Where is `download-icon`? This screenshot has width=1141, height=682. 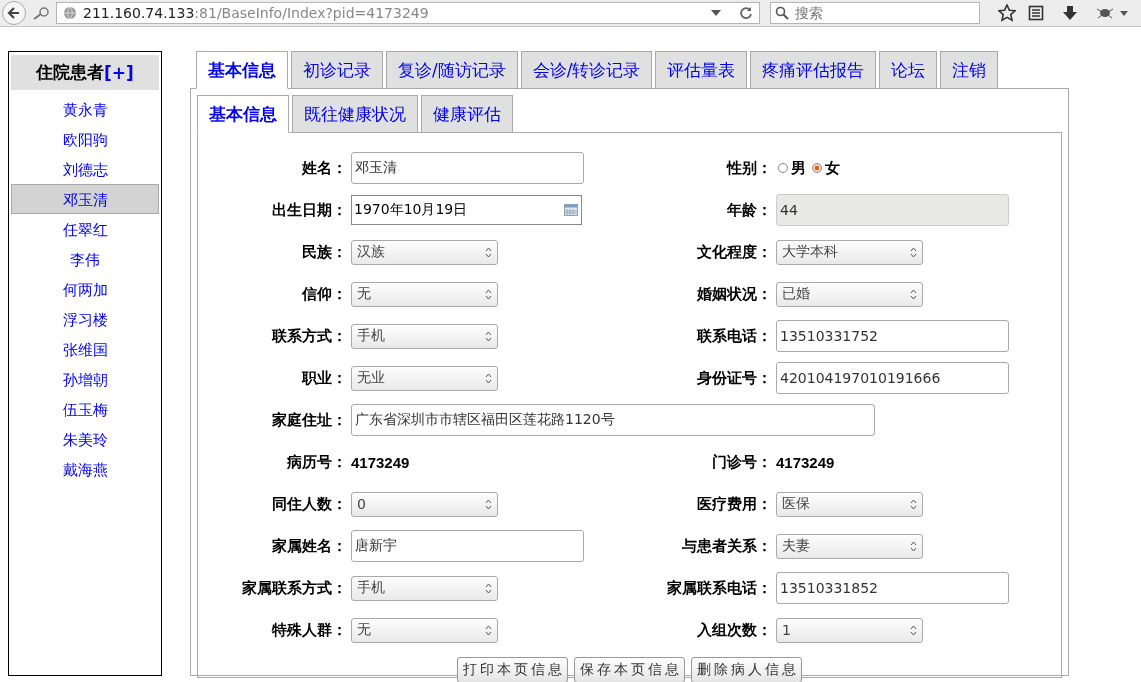 download-icon is located at coordinates (1070, 13).